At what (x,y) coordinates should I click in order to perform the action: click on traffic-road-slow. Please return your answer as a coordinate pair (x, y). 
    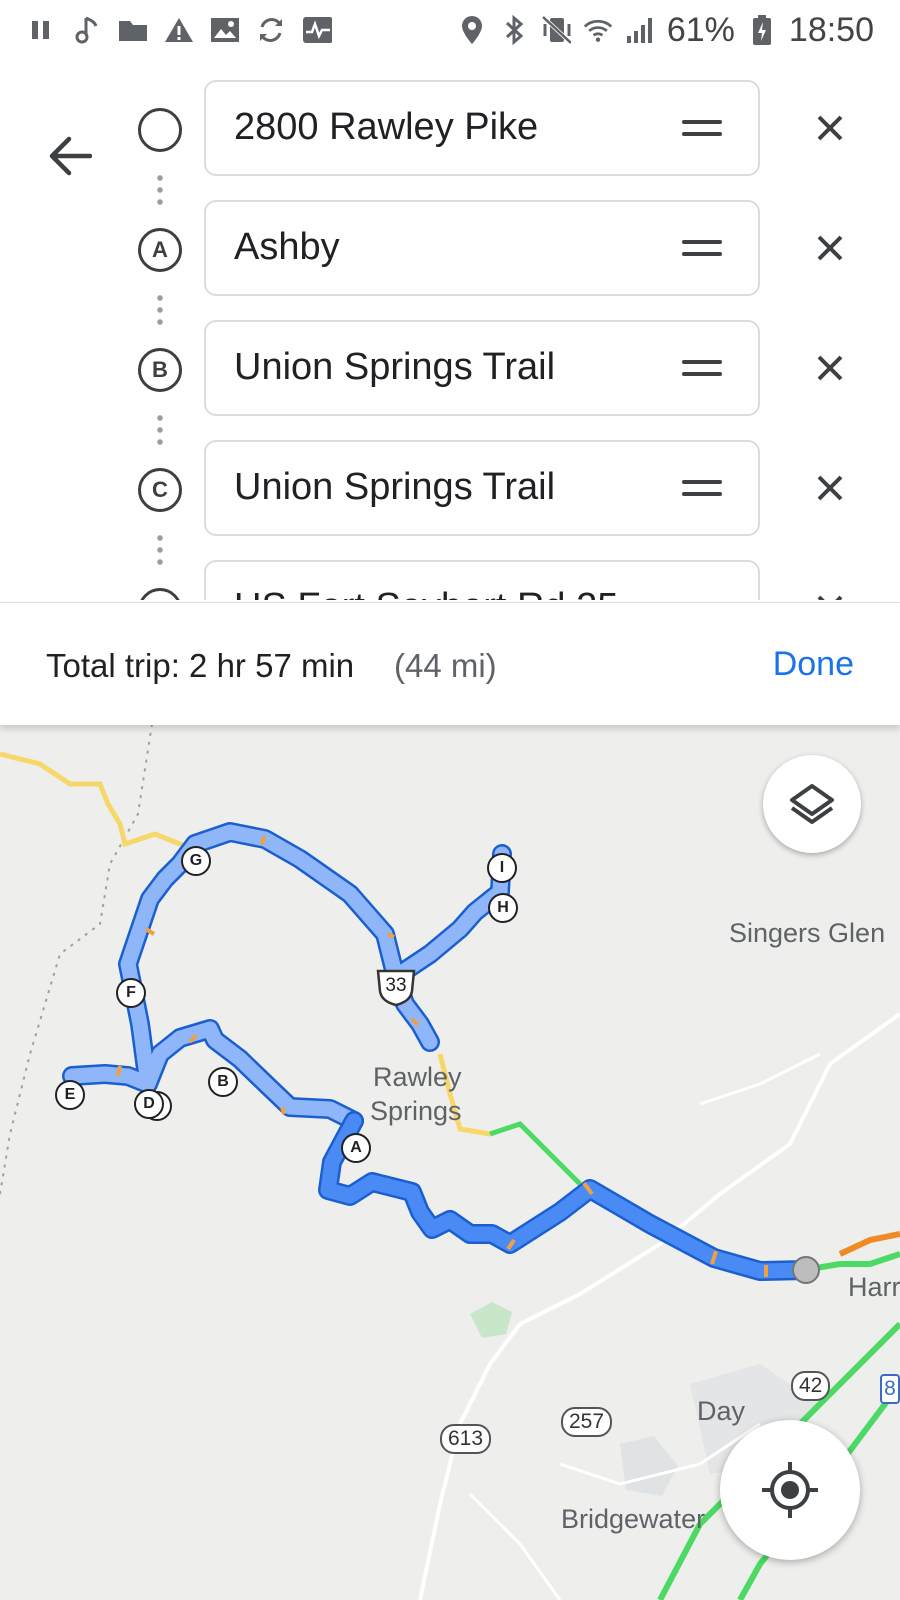
    Looking at the image, I should click on (869, 1244).